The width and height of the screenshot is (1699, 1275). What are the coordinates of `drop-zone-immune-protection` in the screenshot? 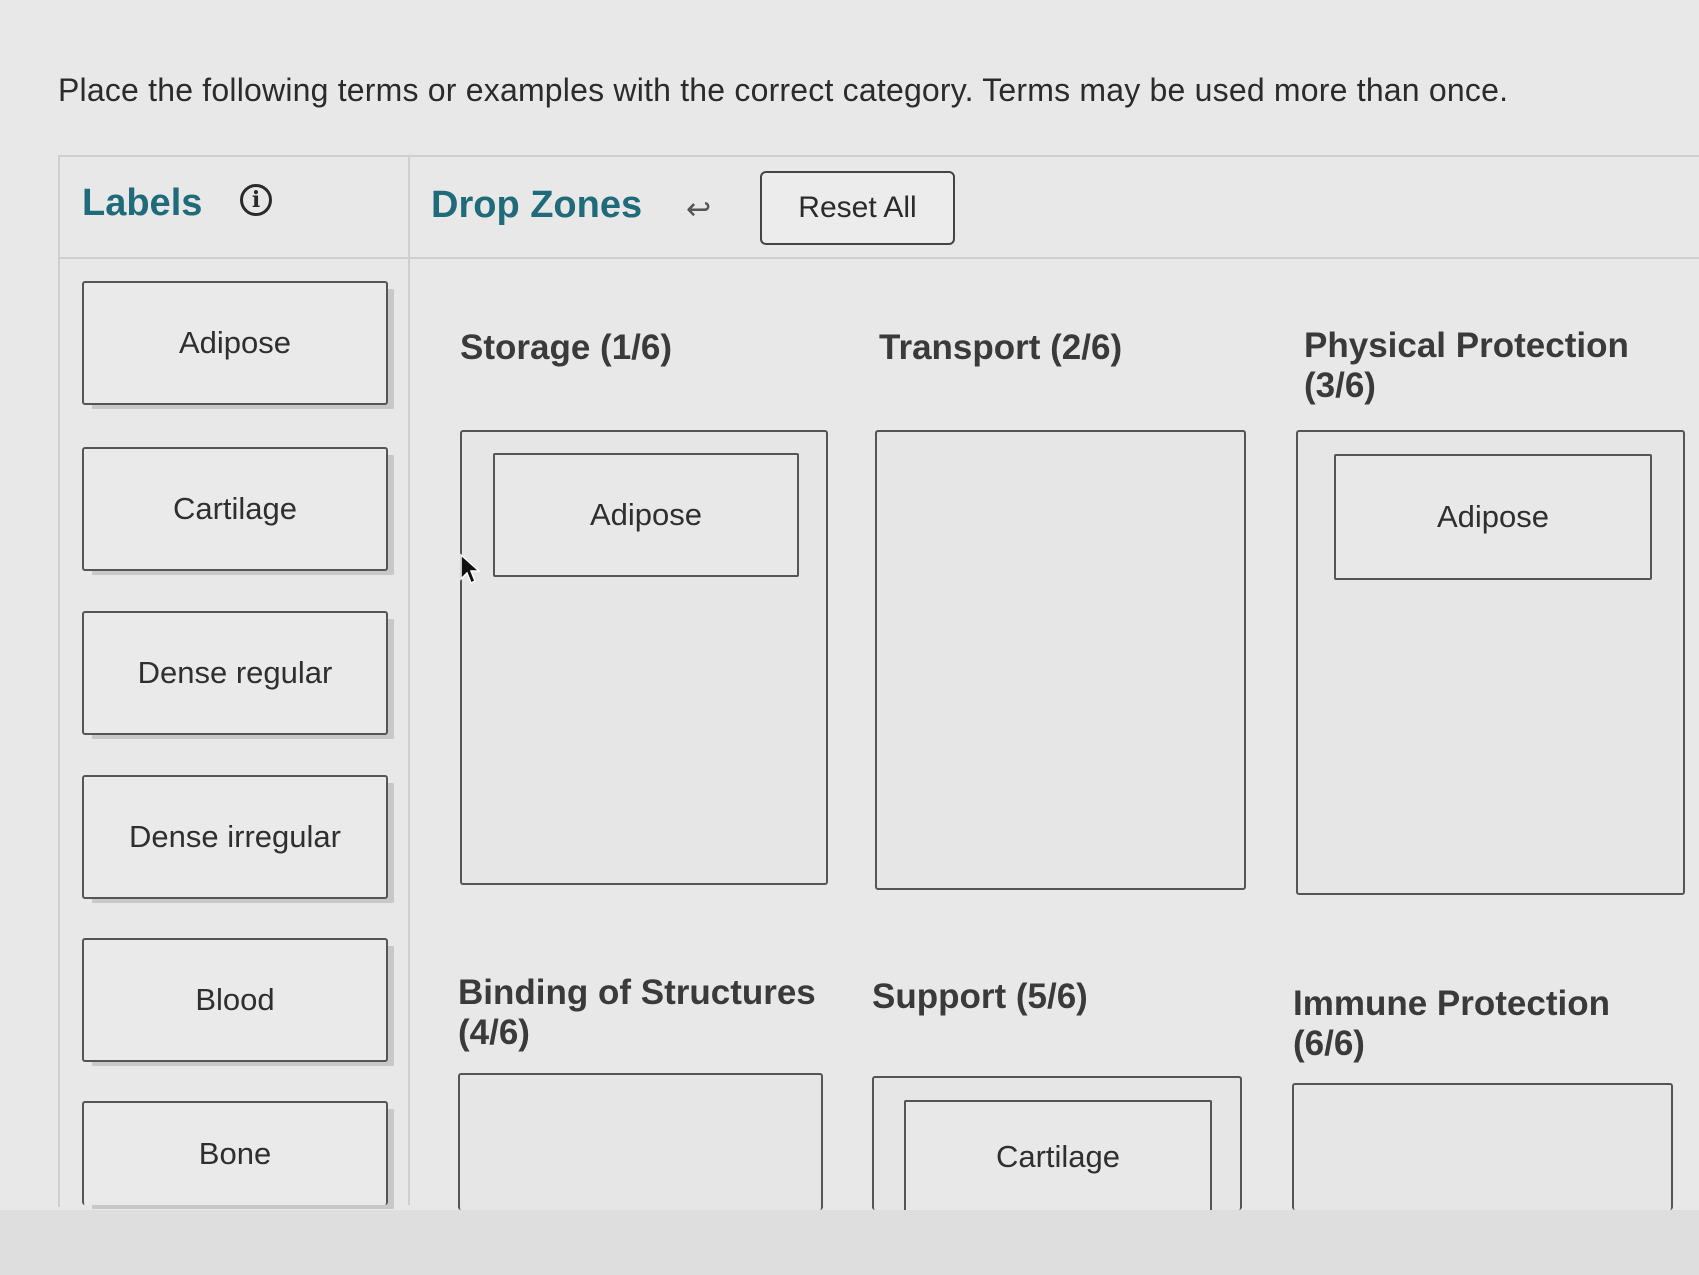 It's located at (1482, 1146).